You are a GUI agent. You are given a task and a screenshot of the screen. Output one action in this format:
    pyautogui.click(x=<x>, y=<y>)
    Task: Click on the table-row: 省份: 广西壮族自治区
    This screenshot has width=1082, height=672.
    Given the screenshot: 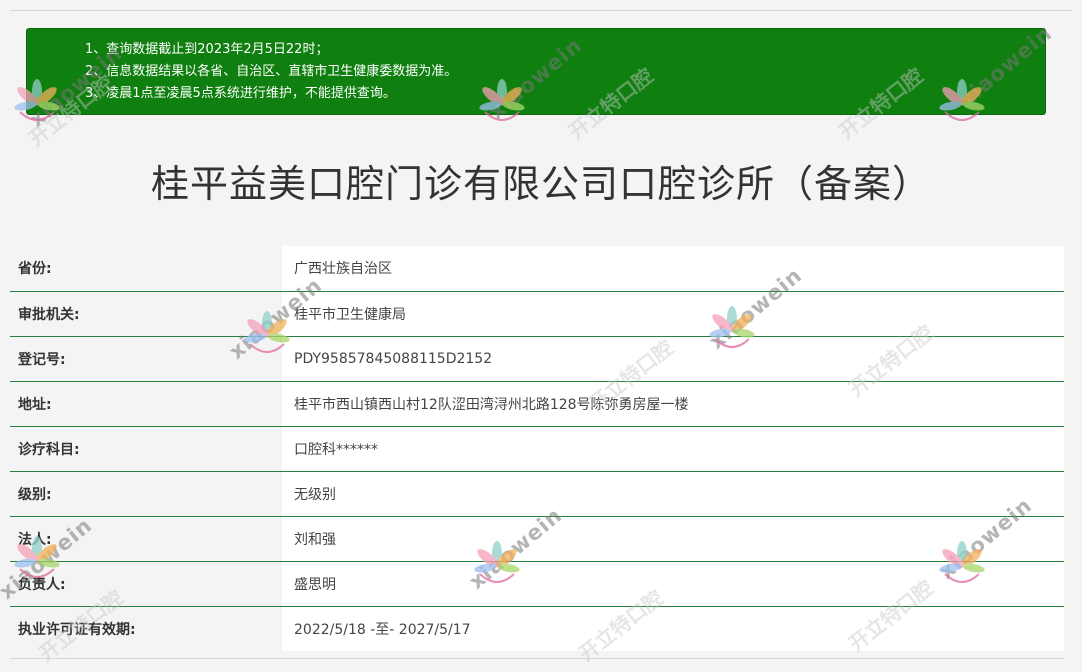 What is the action you would take?
    pyautogui.click(x=537, y=268)
    